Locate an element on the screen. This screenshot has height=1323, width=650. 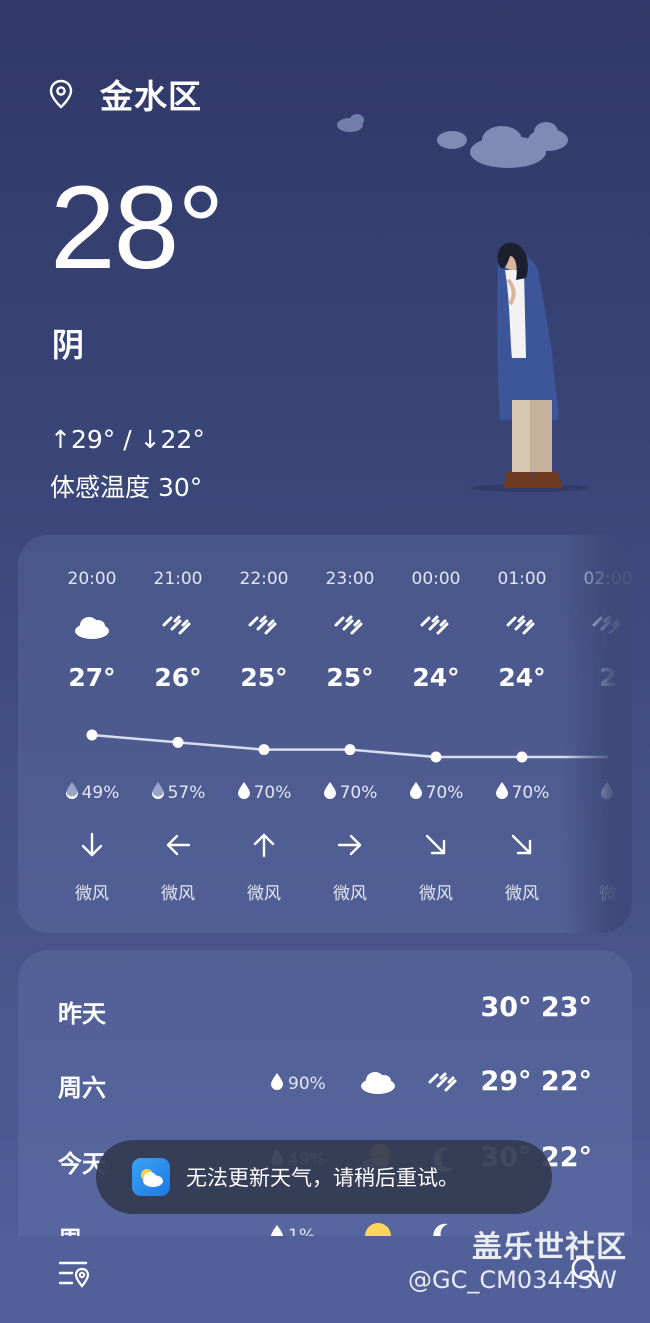
hourly-humidity: 57% is located at coordinates (178, 792).